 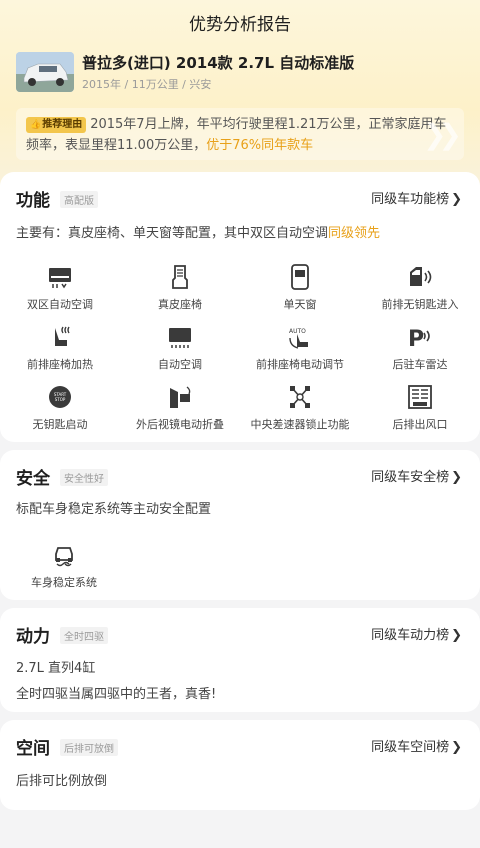 I want to click on feature-item: 车身稳定系统, so click(x=64, y=566).